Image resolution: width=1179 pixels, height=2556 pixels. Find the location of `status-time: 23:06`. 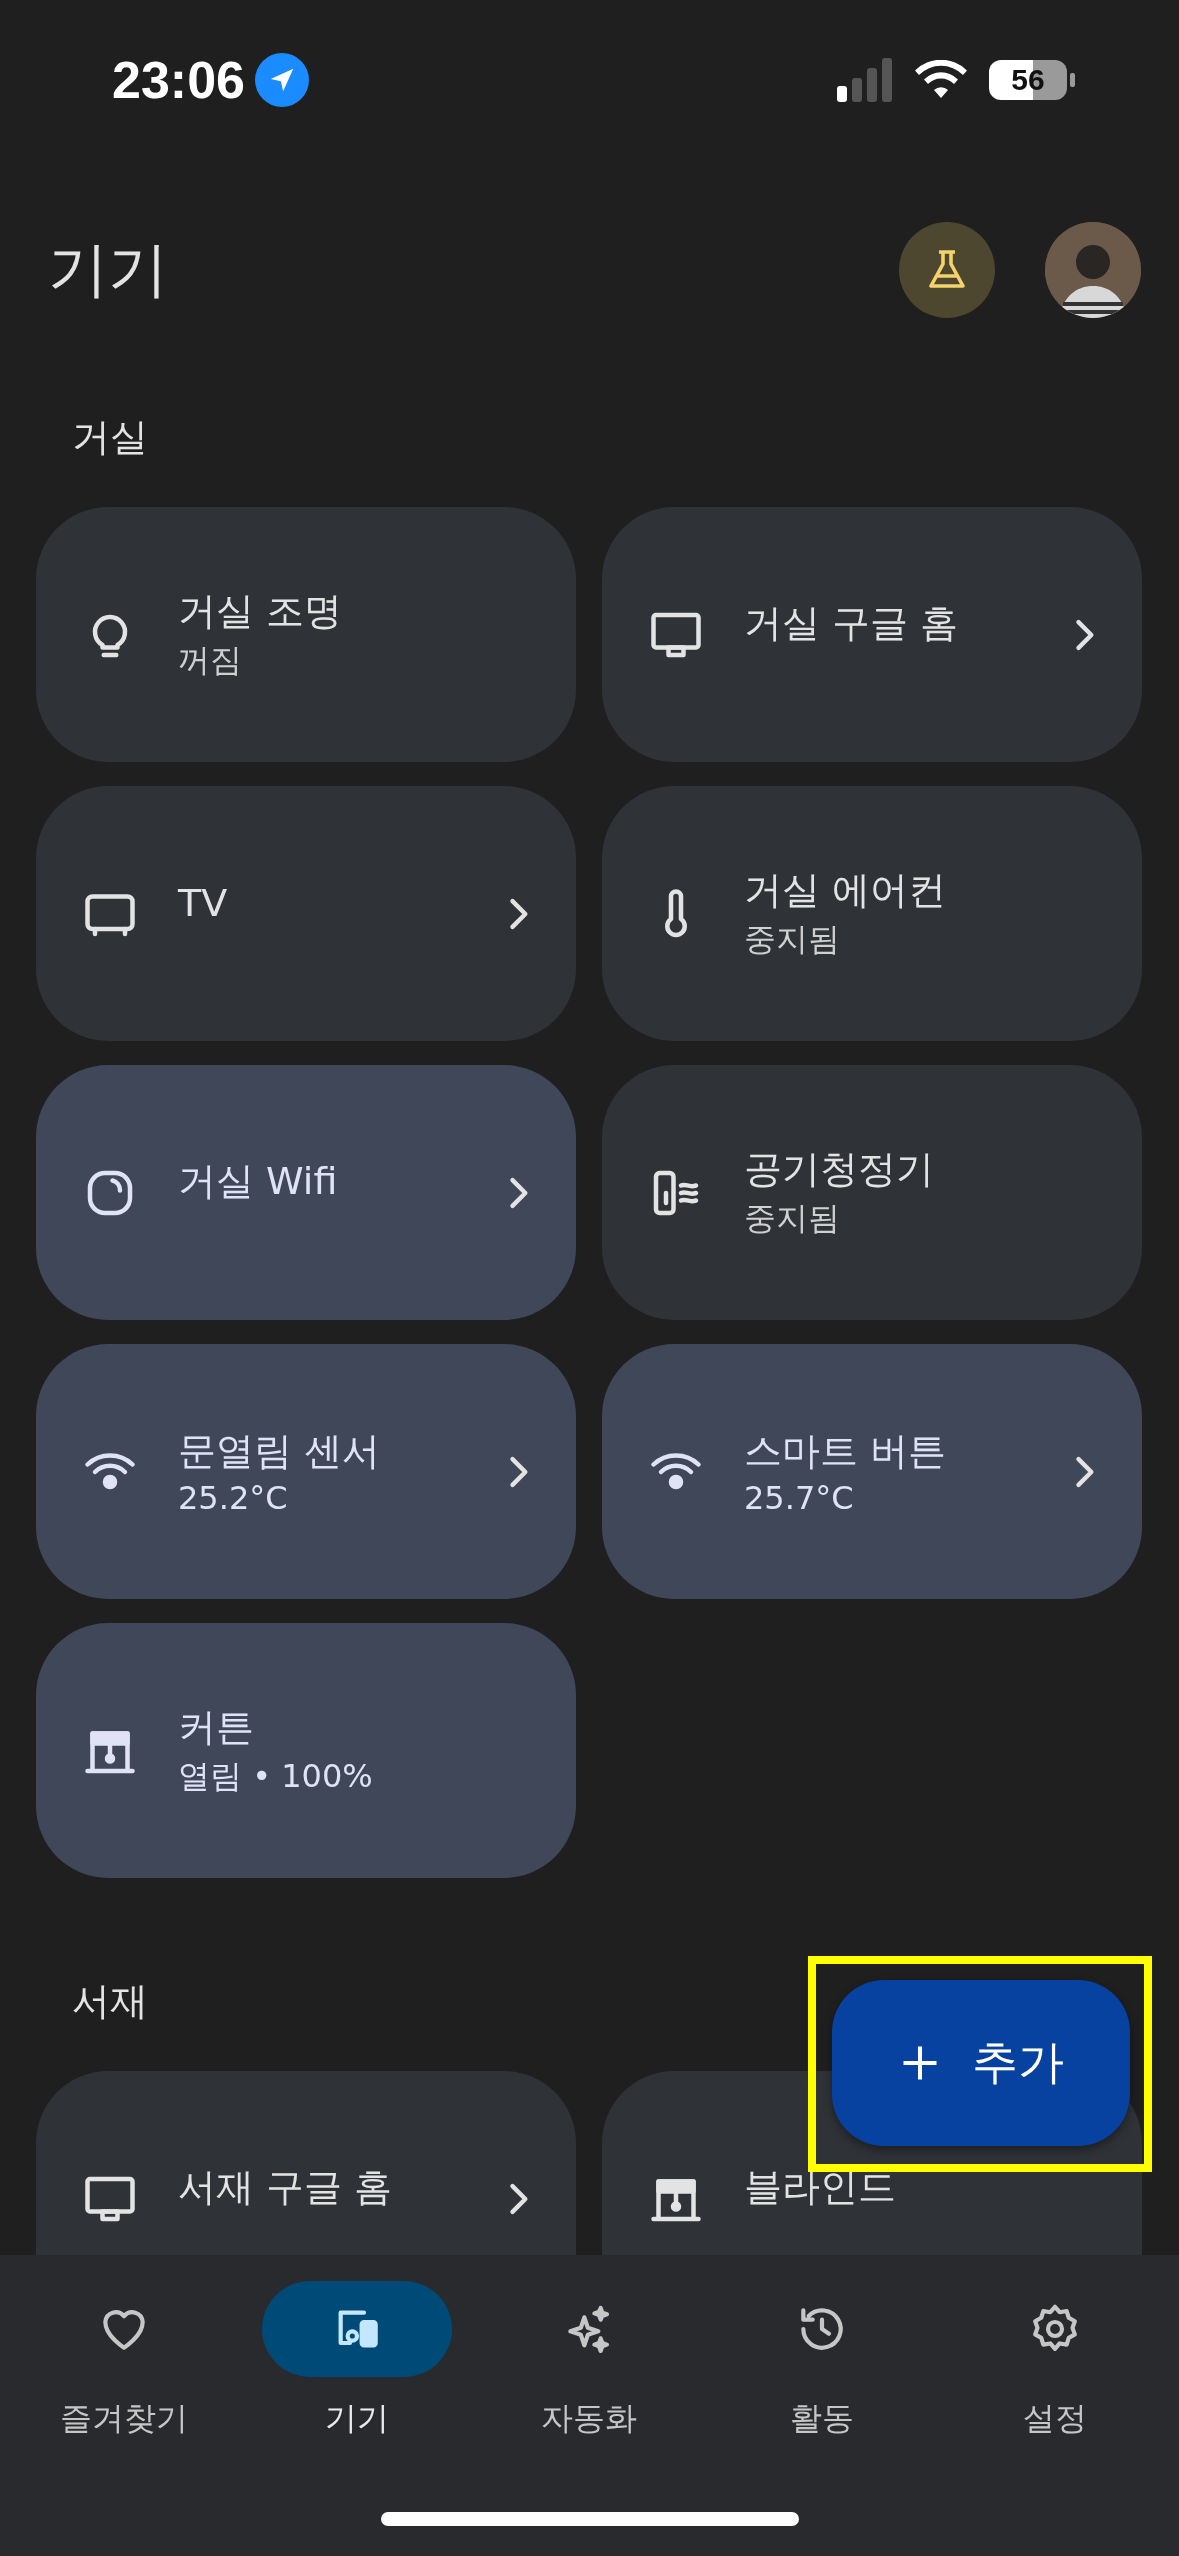

status-time: 23:06 is located at coordinates (178, 80).